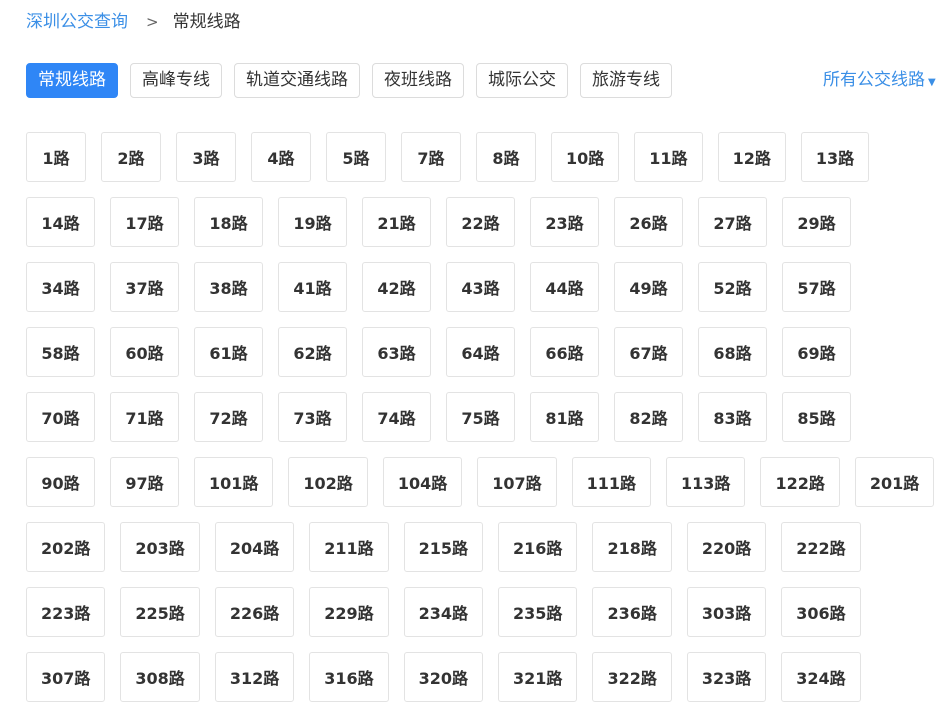  Describe the element at coordinates (144, 417) in the screenshot. I see `route-button: 71路` at that location.